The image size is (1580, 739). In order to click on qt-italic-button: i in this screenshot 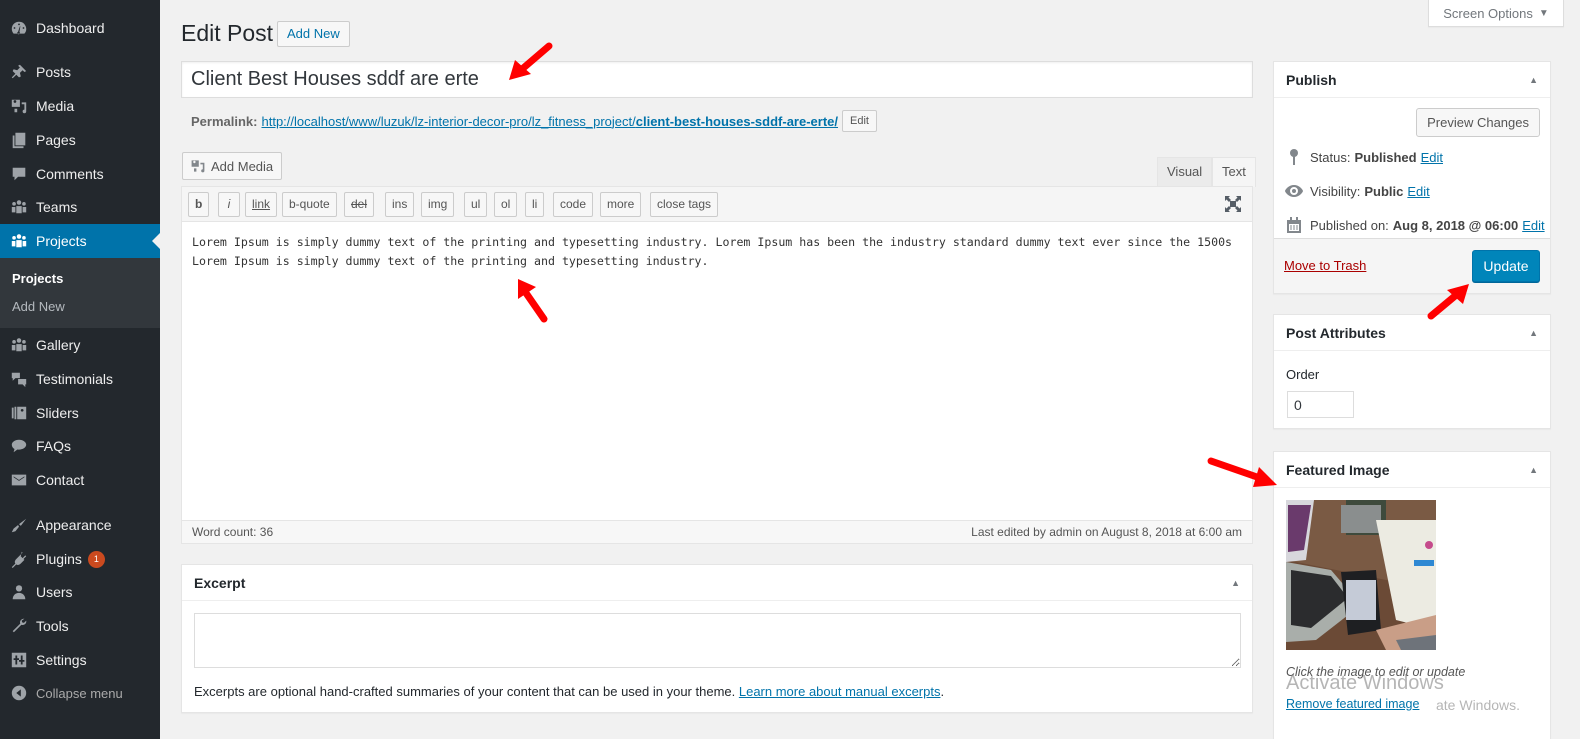, I will do `click(229, 204)`.